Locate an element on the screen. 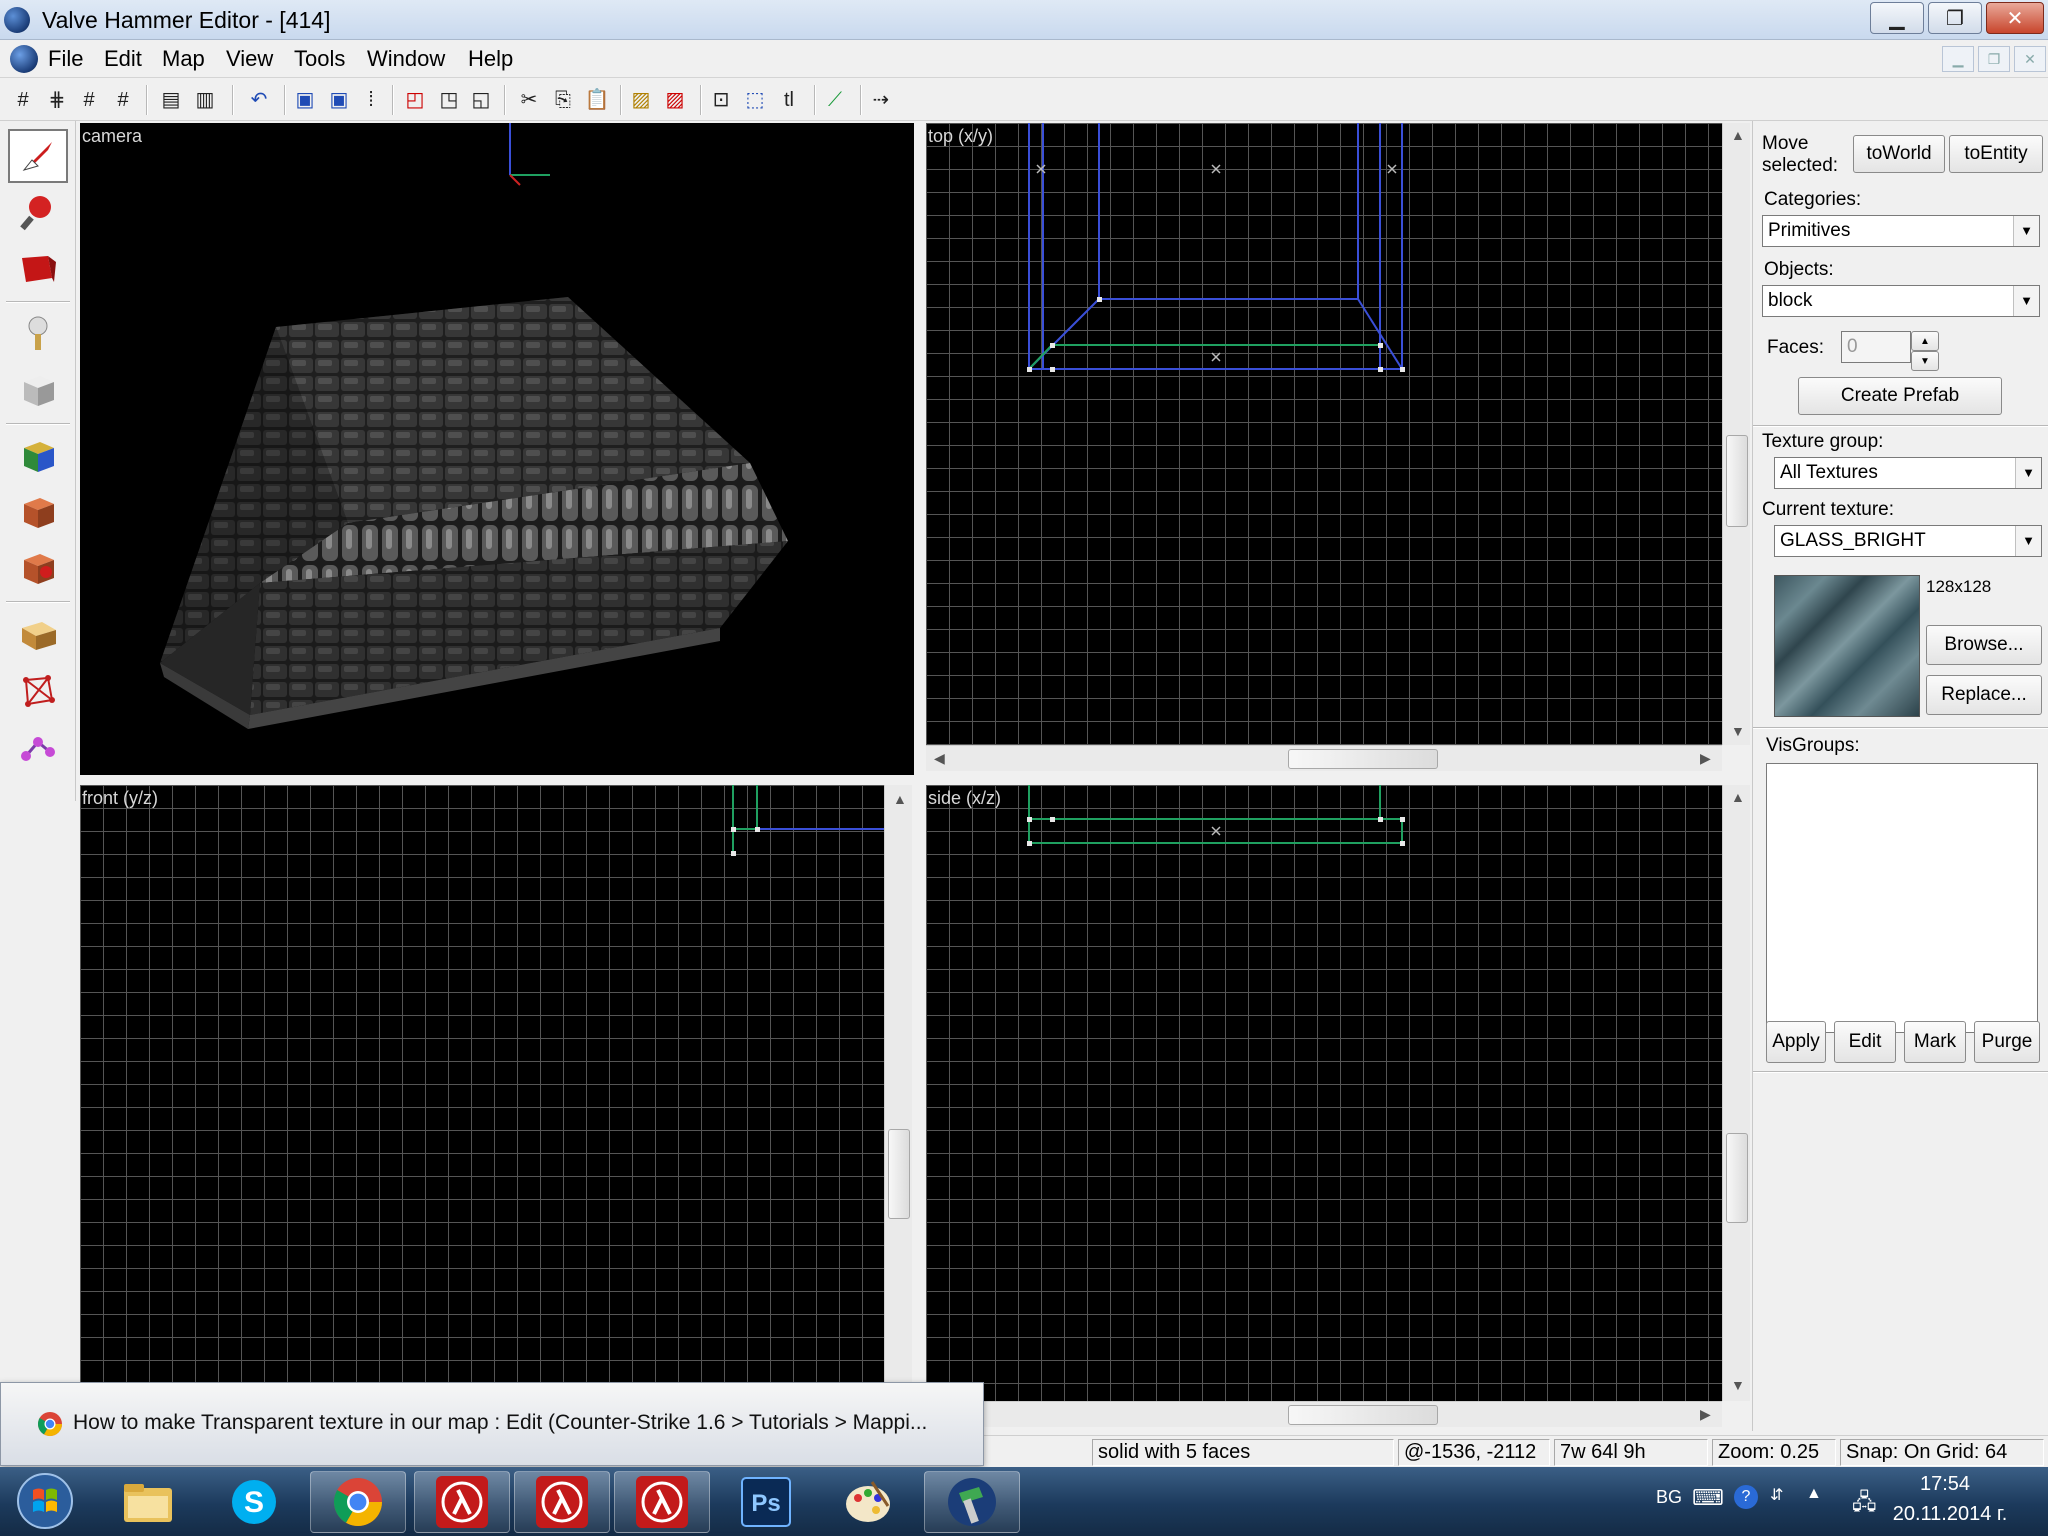  minimize-button: ▁ is located at coordinates (1897, 18).